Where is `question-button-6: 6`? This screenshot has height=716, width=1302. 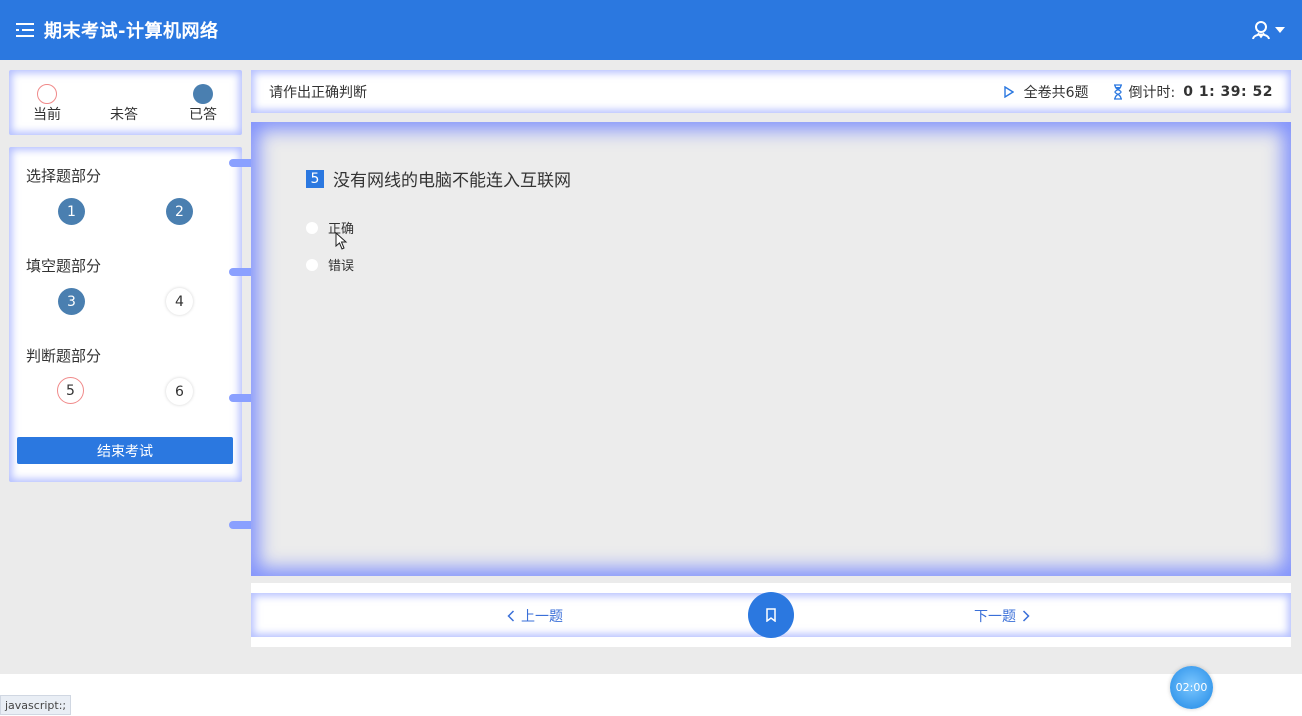 question-button-6: 6 is located at coordinates (179, 391).